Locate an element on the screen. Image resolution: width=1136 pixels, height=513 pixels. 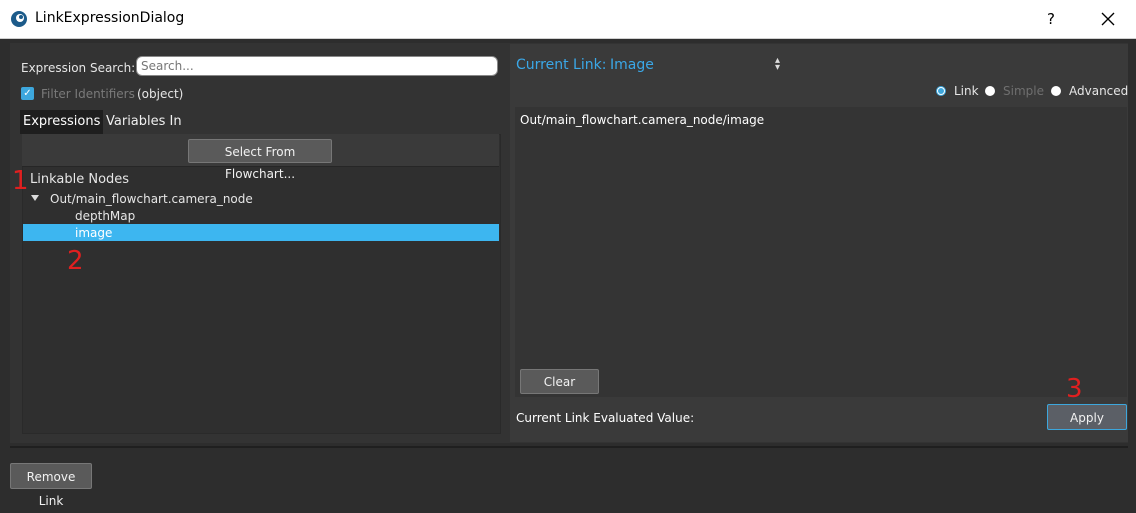
filter-identifiers-label: Filter Identifiers is located at coordinates (88, 94).